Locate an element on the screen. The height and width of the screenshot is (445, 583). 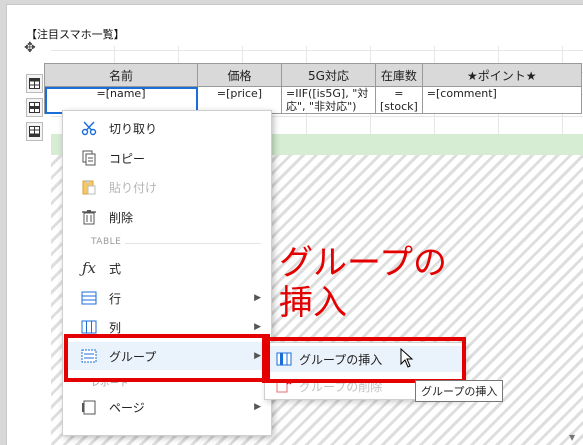
menu-item-label: コピー is located at coordinates (127, 158).